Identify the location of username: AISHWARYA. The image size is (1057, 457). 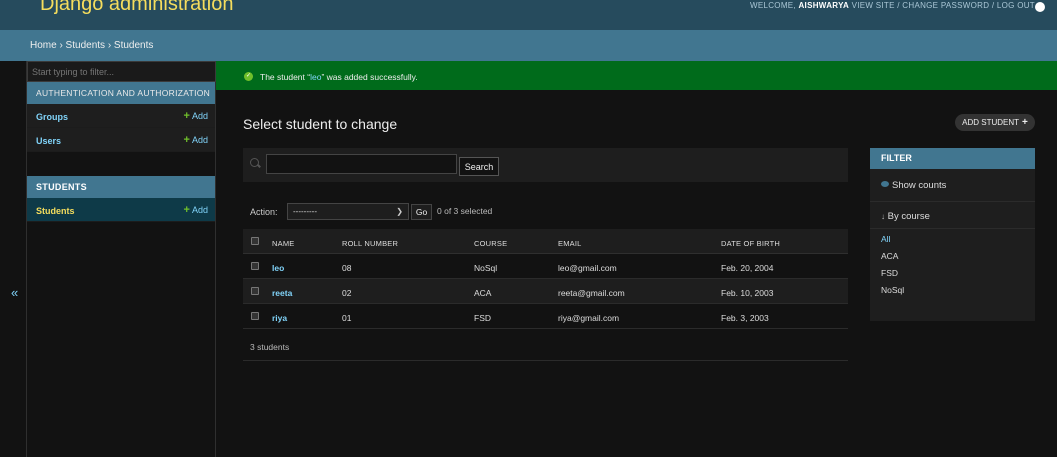
(824, 5).